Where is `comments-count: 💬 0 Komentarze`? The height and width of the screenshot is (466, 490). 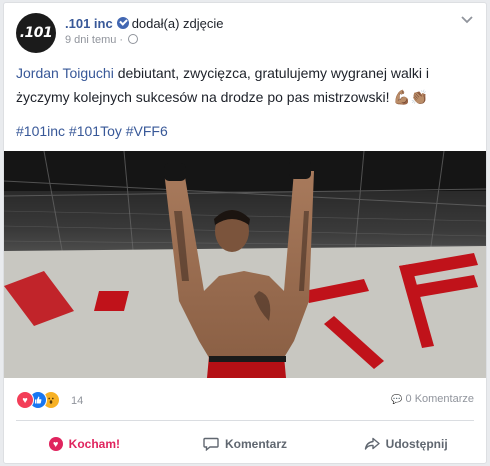 comments-count: 💬 0 Komentarze is located at coordinates (432, 399).